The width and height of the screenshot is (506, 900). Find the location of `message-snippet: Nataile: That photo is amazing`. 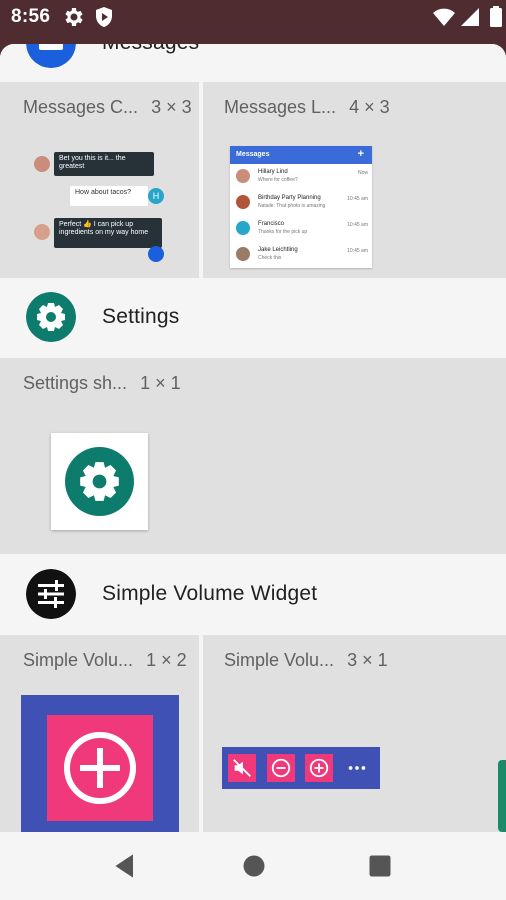

message-snippet: Nataile: That photo is amazing is located at coordinates (292, 206).